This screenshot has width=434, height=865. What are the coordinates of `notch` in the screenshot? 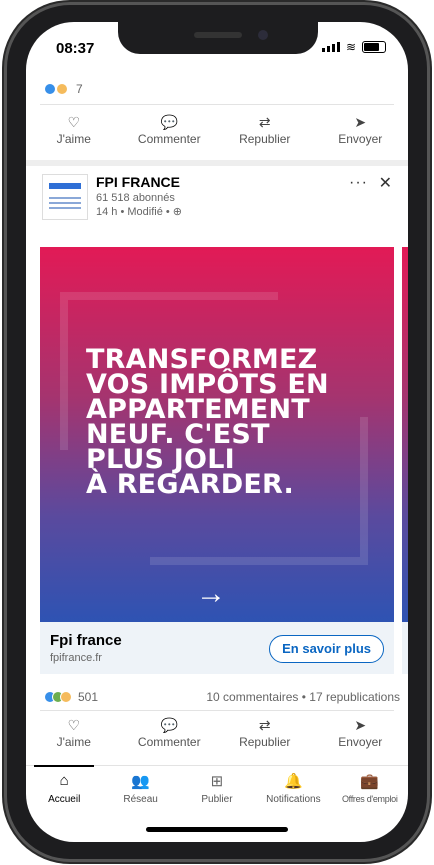 It's located at (218, 38).